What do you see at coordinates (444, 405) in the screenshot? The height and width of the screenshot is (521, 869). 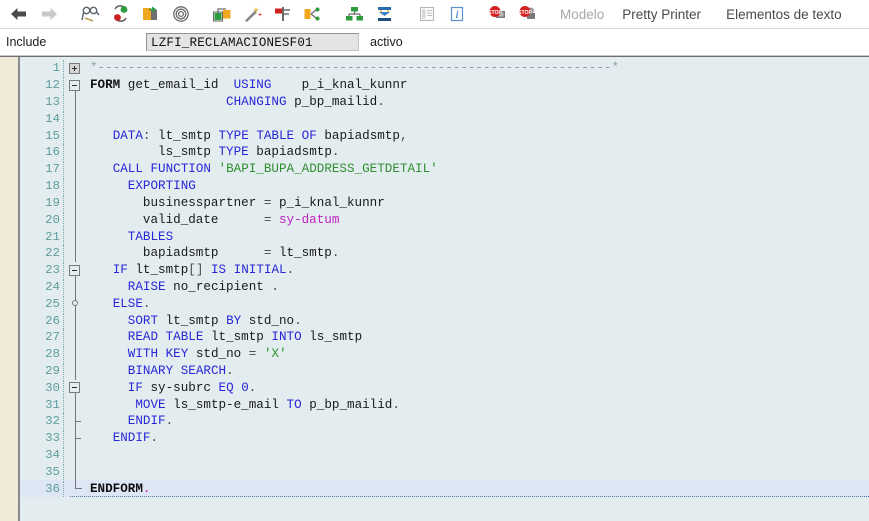 I see `code-line: 31 MOVE ls_smtp-e_mail TO p_bp_mailid.` at bounding box center [444, 405].